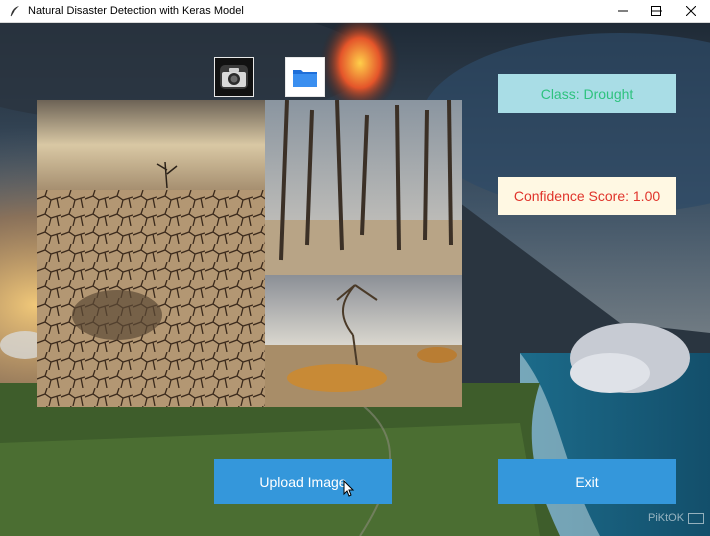 The width and height of the screenshot is (710, 536). Describe the element at coordinates (587, 196) in the screenshot. I see `confidence-label: Confidence Score: 1.00` at that location.